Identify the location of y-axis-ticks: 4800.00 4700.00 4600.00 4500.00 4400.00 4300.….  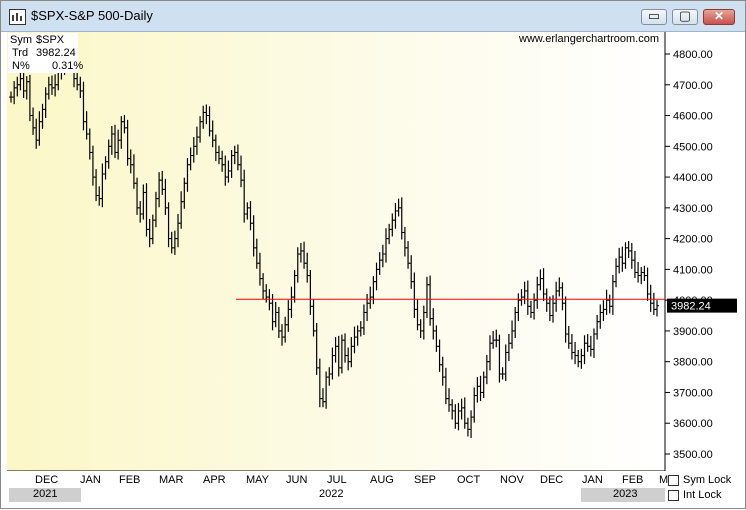
(701, 255).